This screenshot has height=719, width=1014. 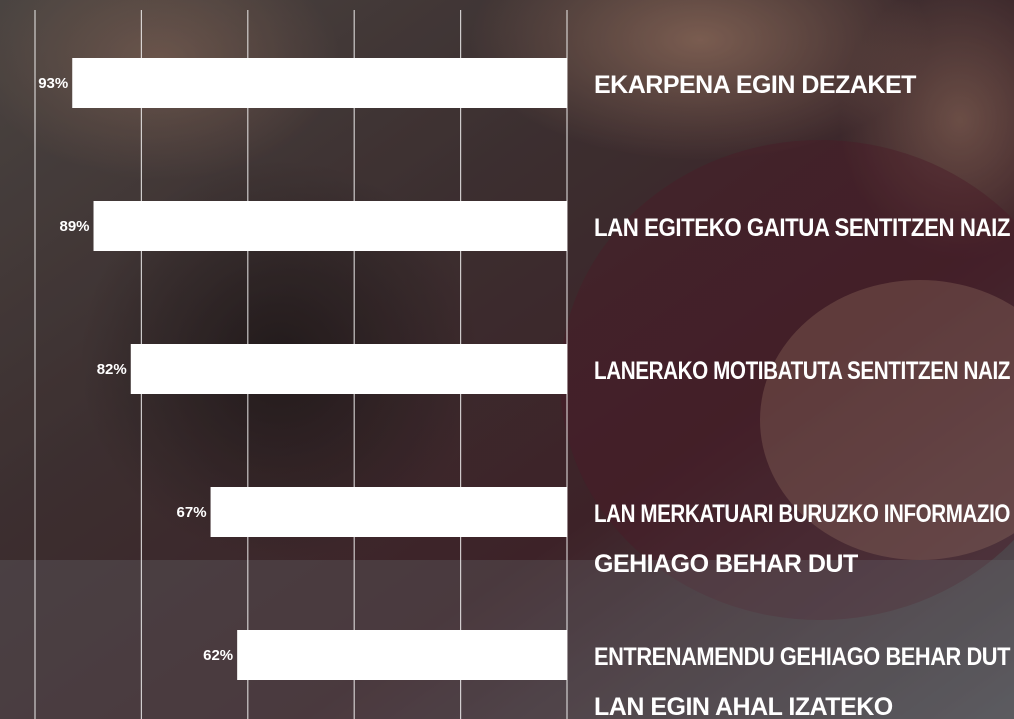 I want to click on category-label: ENTRENAMENDU GEHIAGO BEHAR DUT, so click(x=802, y=657).